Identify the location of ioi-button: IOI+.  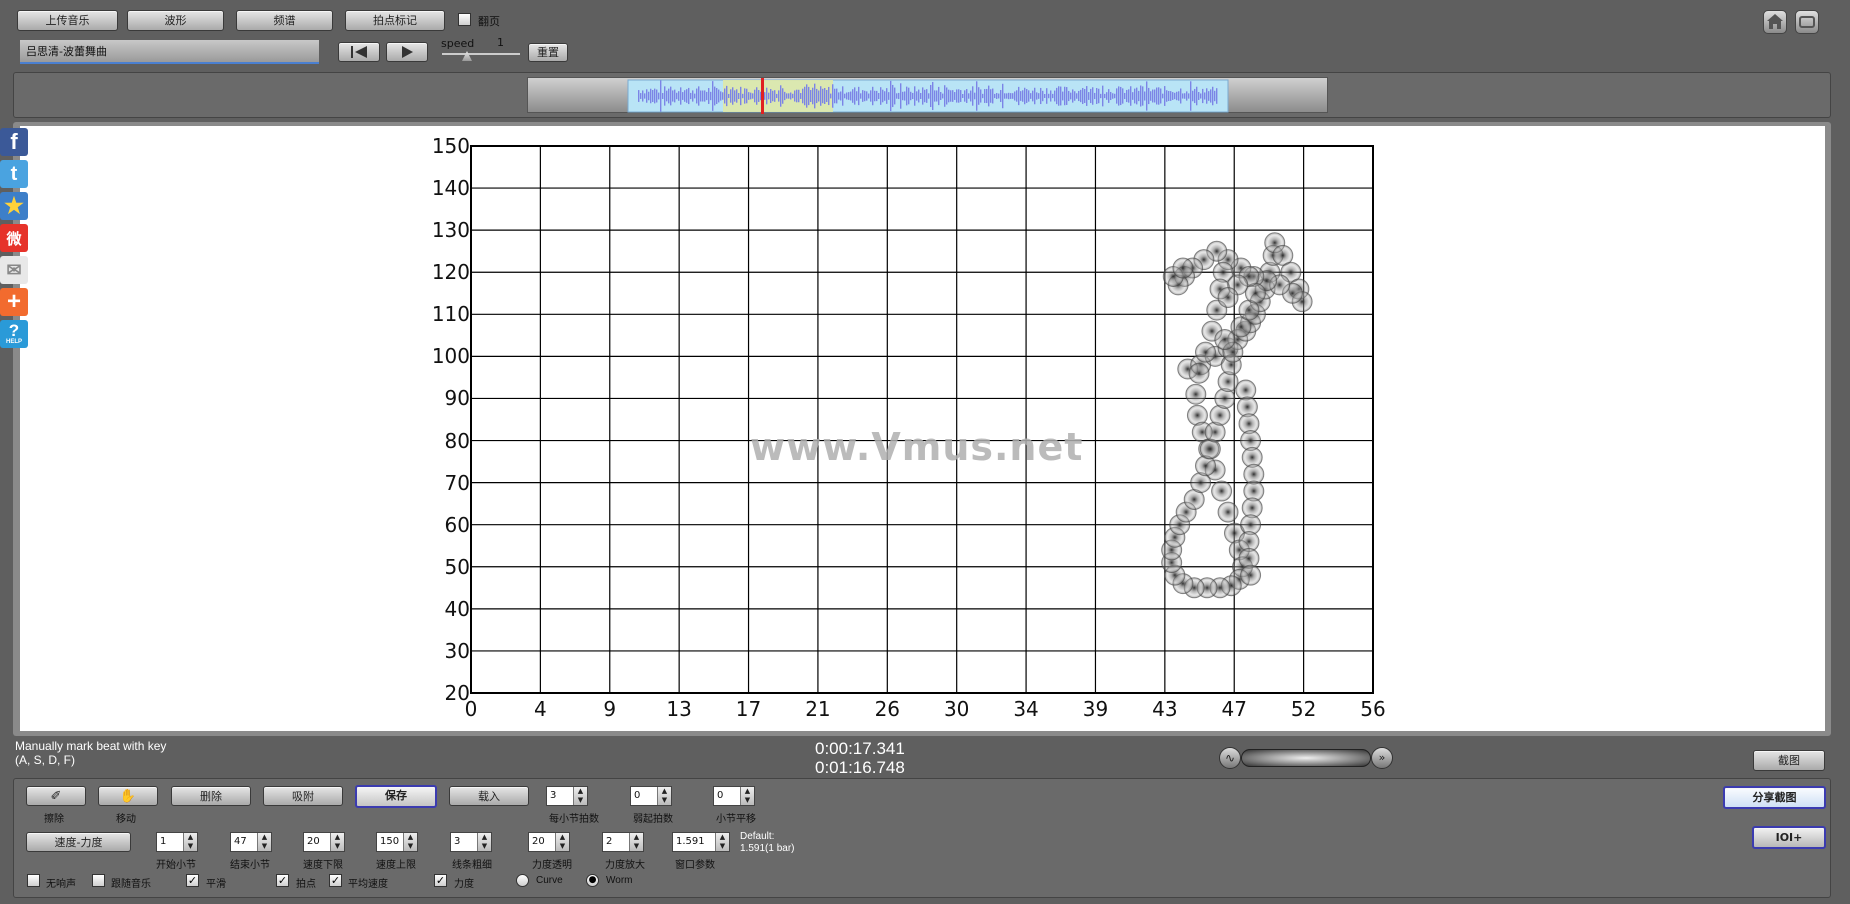
(1789, 837).